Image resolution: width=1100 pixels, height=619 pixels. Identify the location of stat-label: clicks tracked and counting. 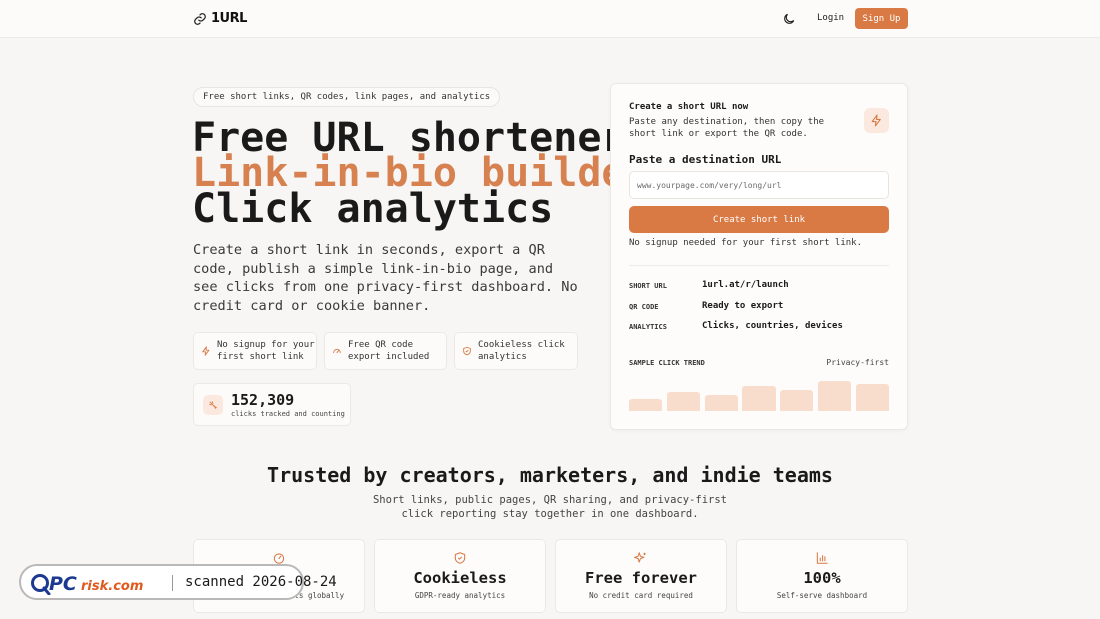
(288, 414).